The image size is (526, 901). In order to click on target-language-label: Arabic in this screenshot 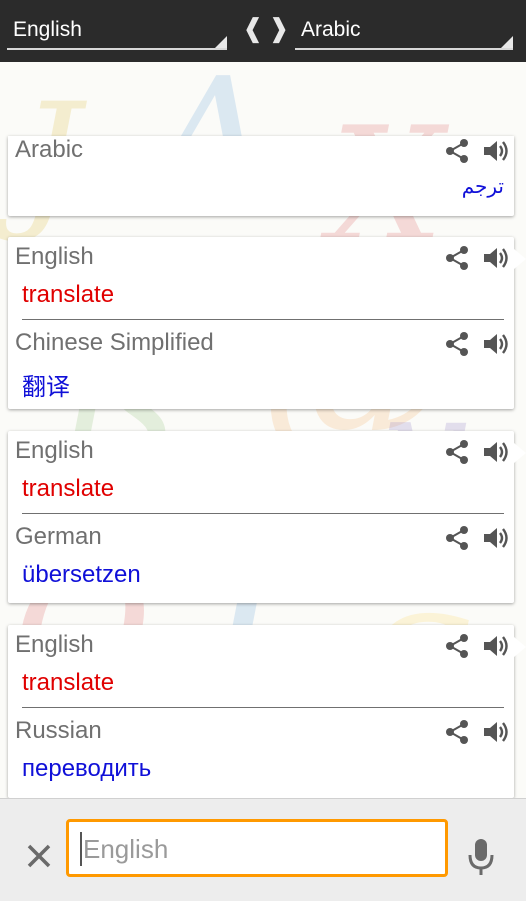, I will do `click(331, 29)`.